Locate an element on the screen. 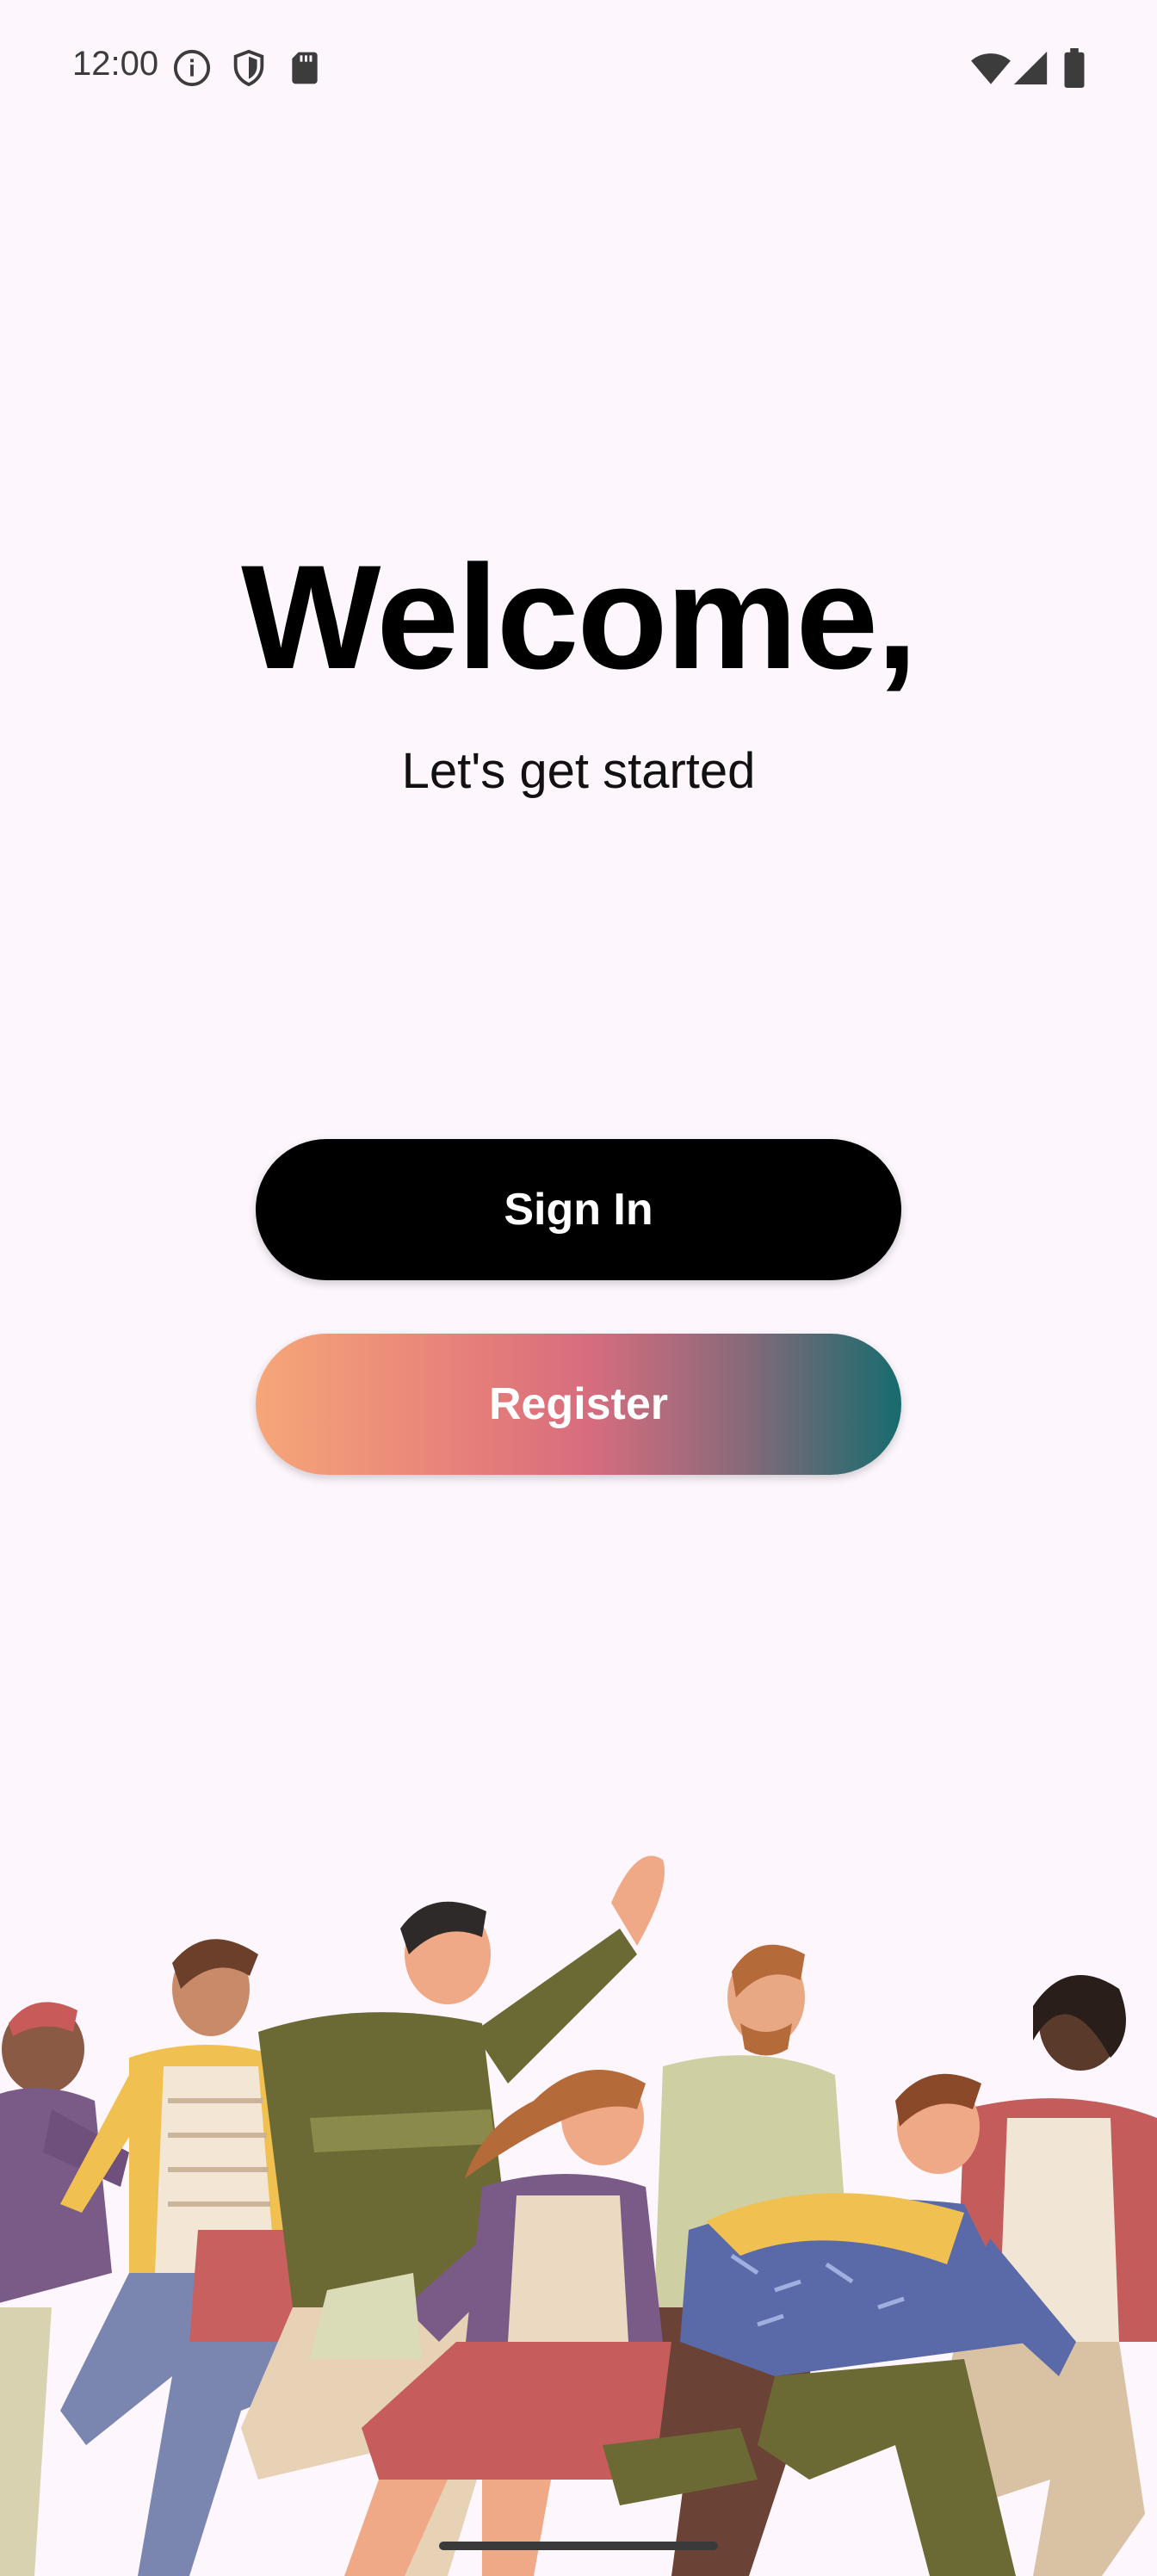 This screenshot has height=2576, width=1157. status-time: 12:00 is located at coordinates (115, 64).